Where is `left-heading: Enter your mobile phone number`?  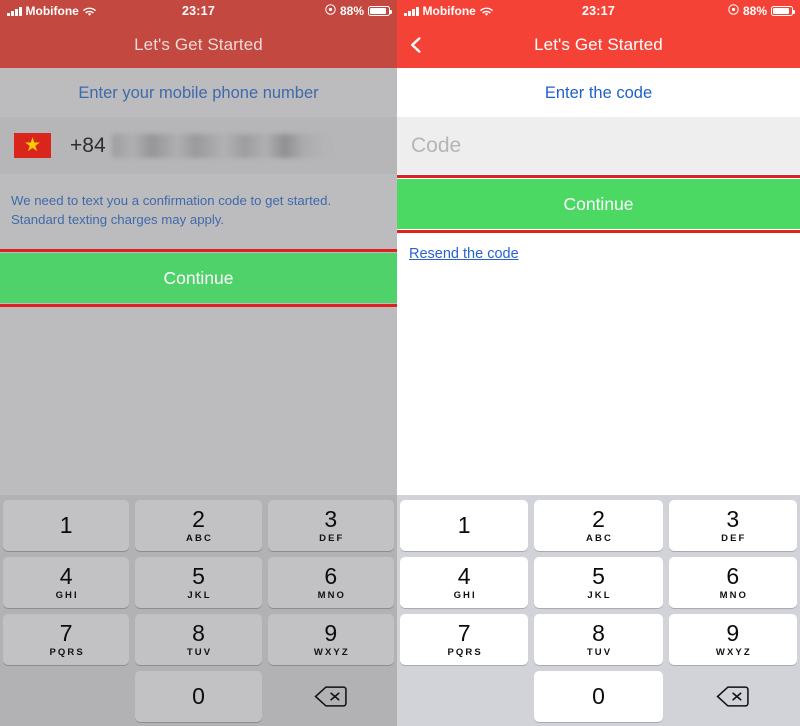 left-heading: Enter your mobile phone number is located at coordinates (198, 93).